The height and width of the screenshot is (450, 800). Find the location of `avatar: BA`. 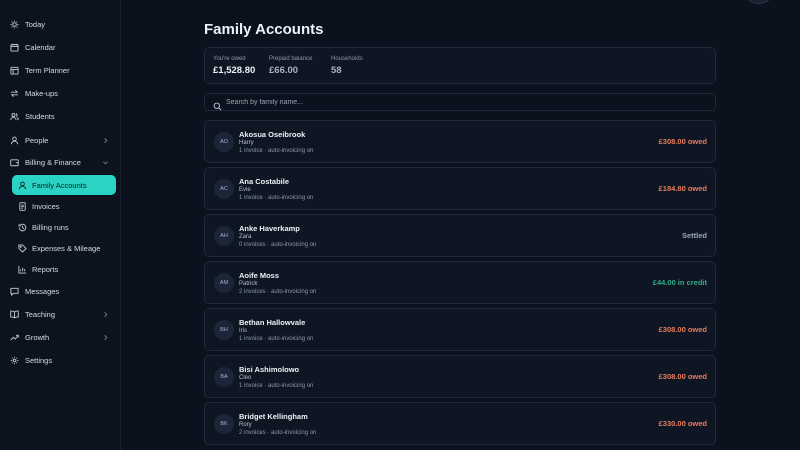

avatar: BA is located at coordinates (224, 377).